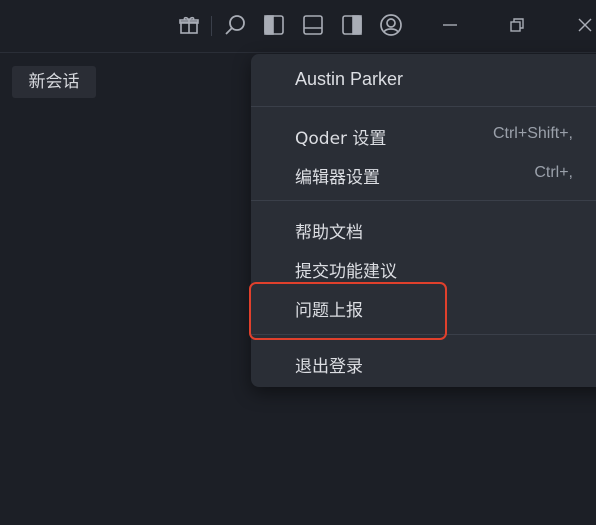  Describe the element at coordinates (423, 363) in the screenshot. I see `menu-item-logout: 退出登录` at that location.